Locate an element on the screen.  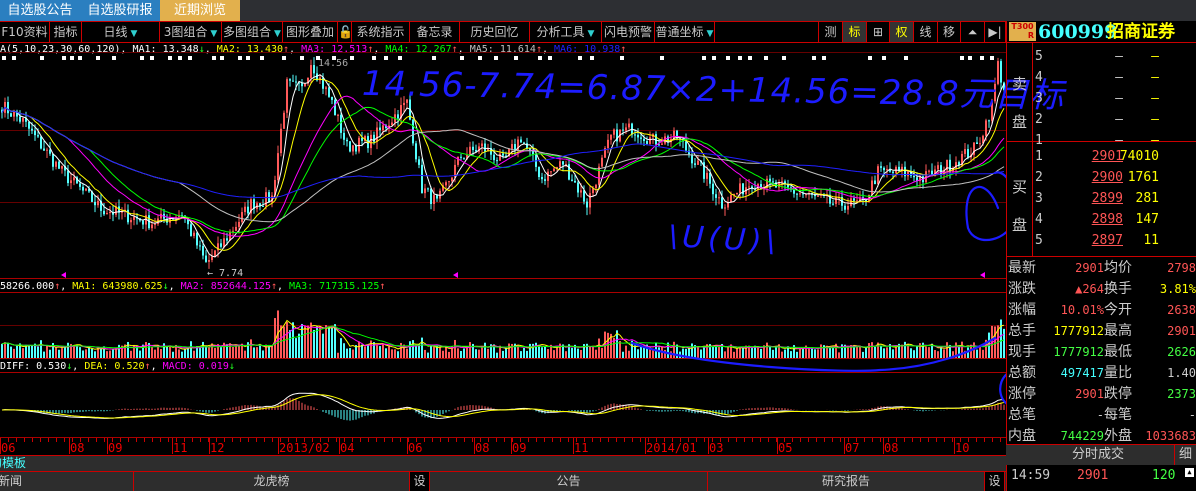
toolbar-item-2: 日线 ▼ is located at coordinates (121, 32).